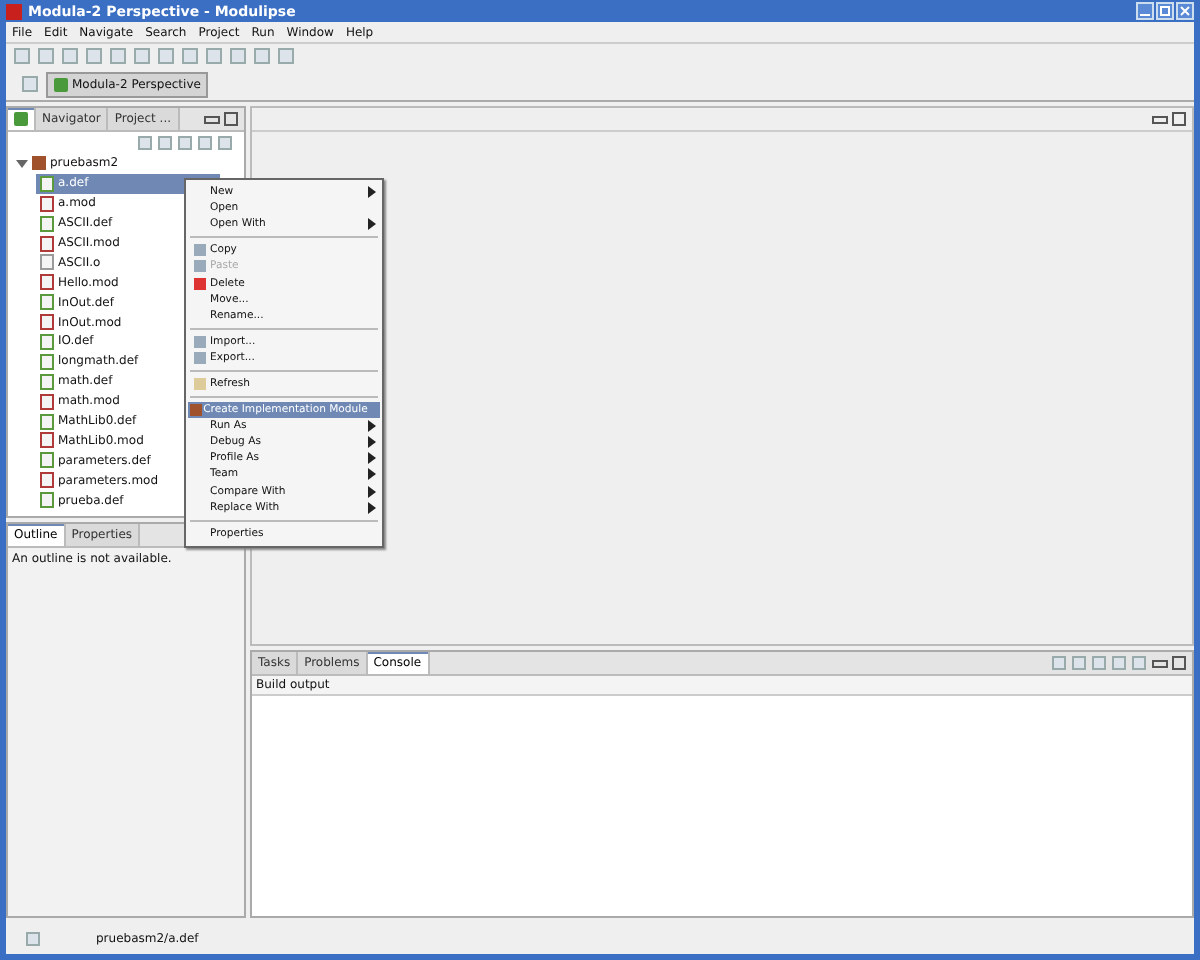 Image resolution: width=1200 pixels, height=960 pixels. What do you see at coordinates (1165, 11) in the screenshot?
I see `maximize-button` at bounding box center [1165, 11].